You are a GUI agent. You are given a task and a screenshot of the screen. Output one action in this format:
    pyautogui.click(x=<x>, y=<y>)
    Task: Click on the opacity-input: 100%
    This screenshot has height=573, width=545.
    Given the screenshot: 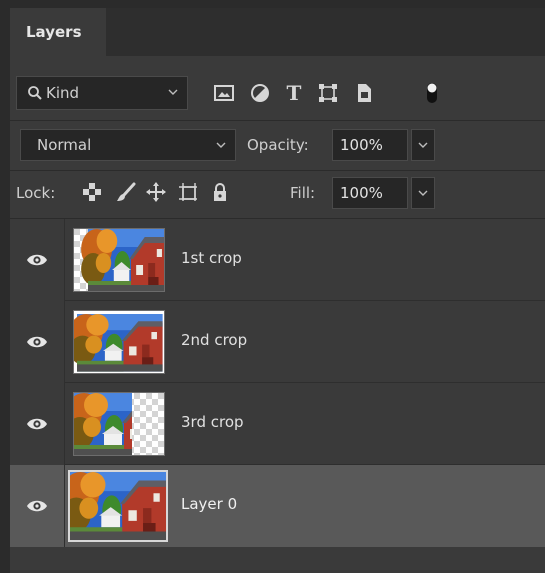 What is the action you would take?
    pyautogui.click(x=370, y=145)
    